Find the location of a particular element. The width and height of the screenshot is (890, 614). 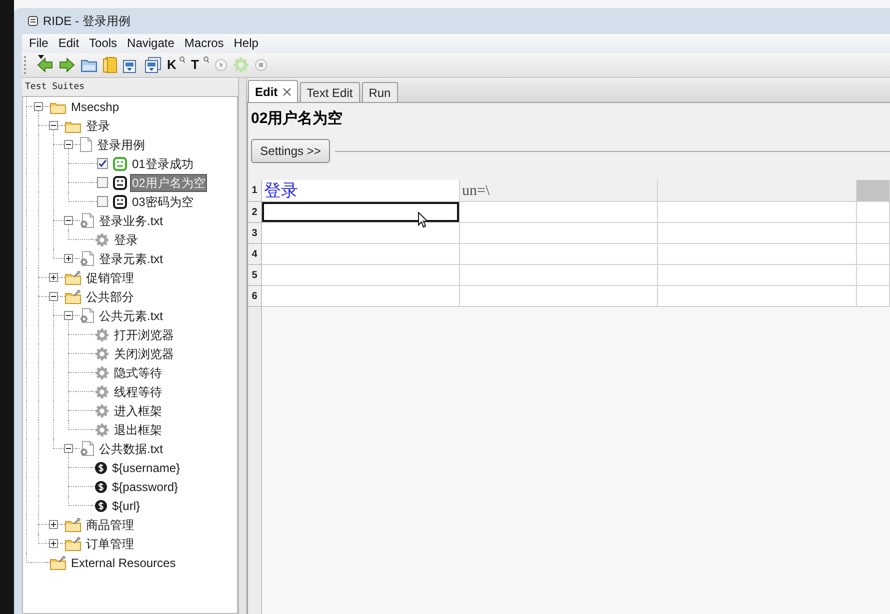

row-number: 2 is located at coordinates (255, 212).